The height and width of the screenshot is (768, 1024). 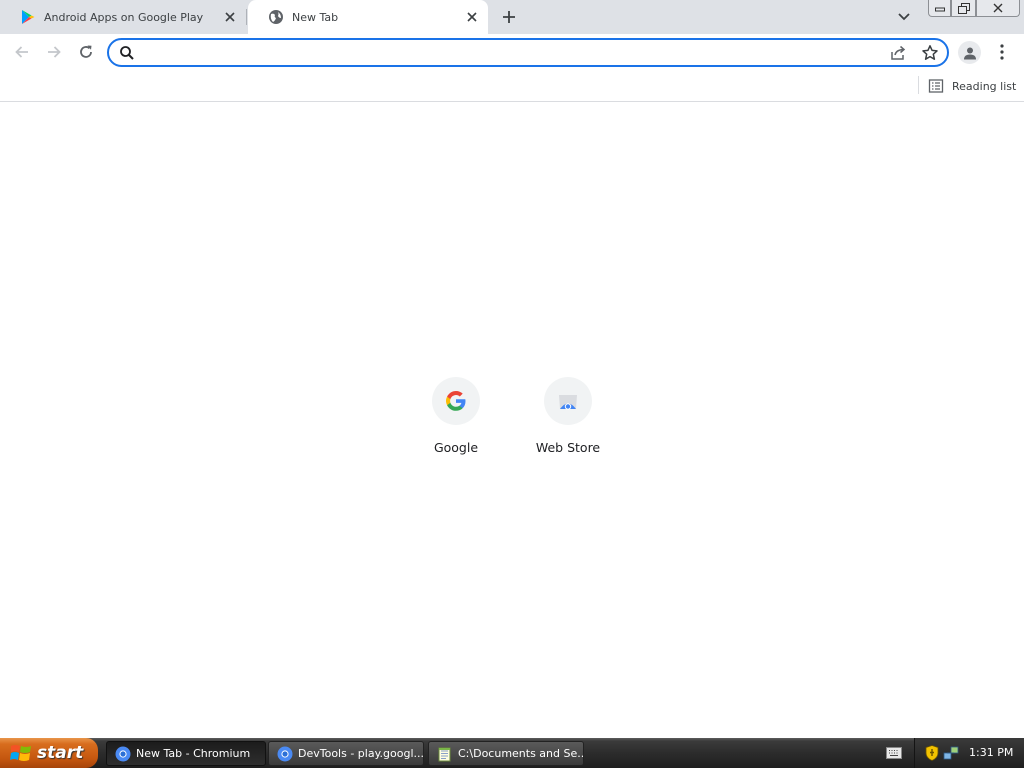 I want to click on bookmarks-divider, so click(x=918, y=85).